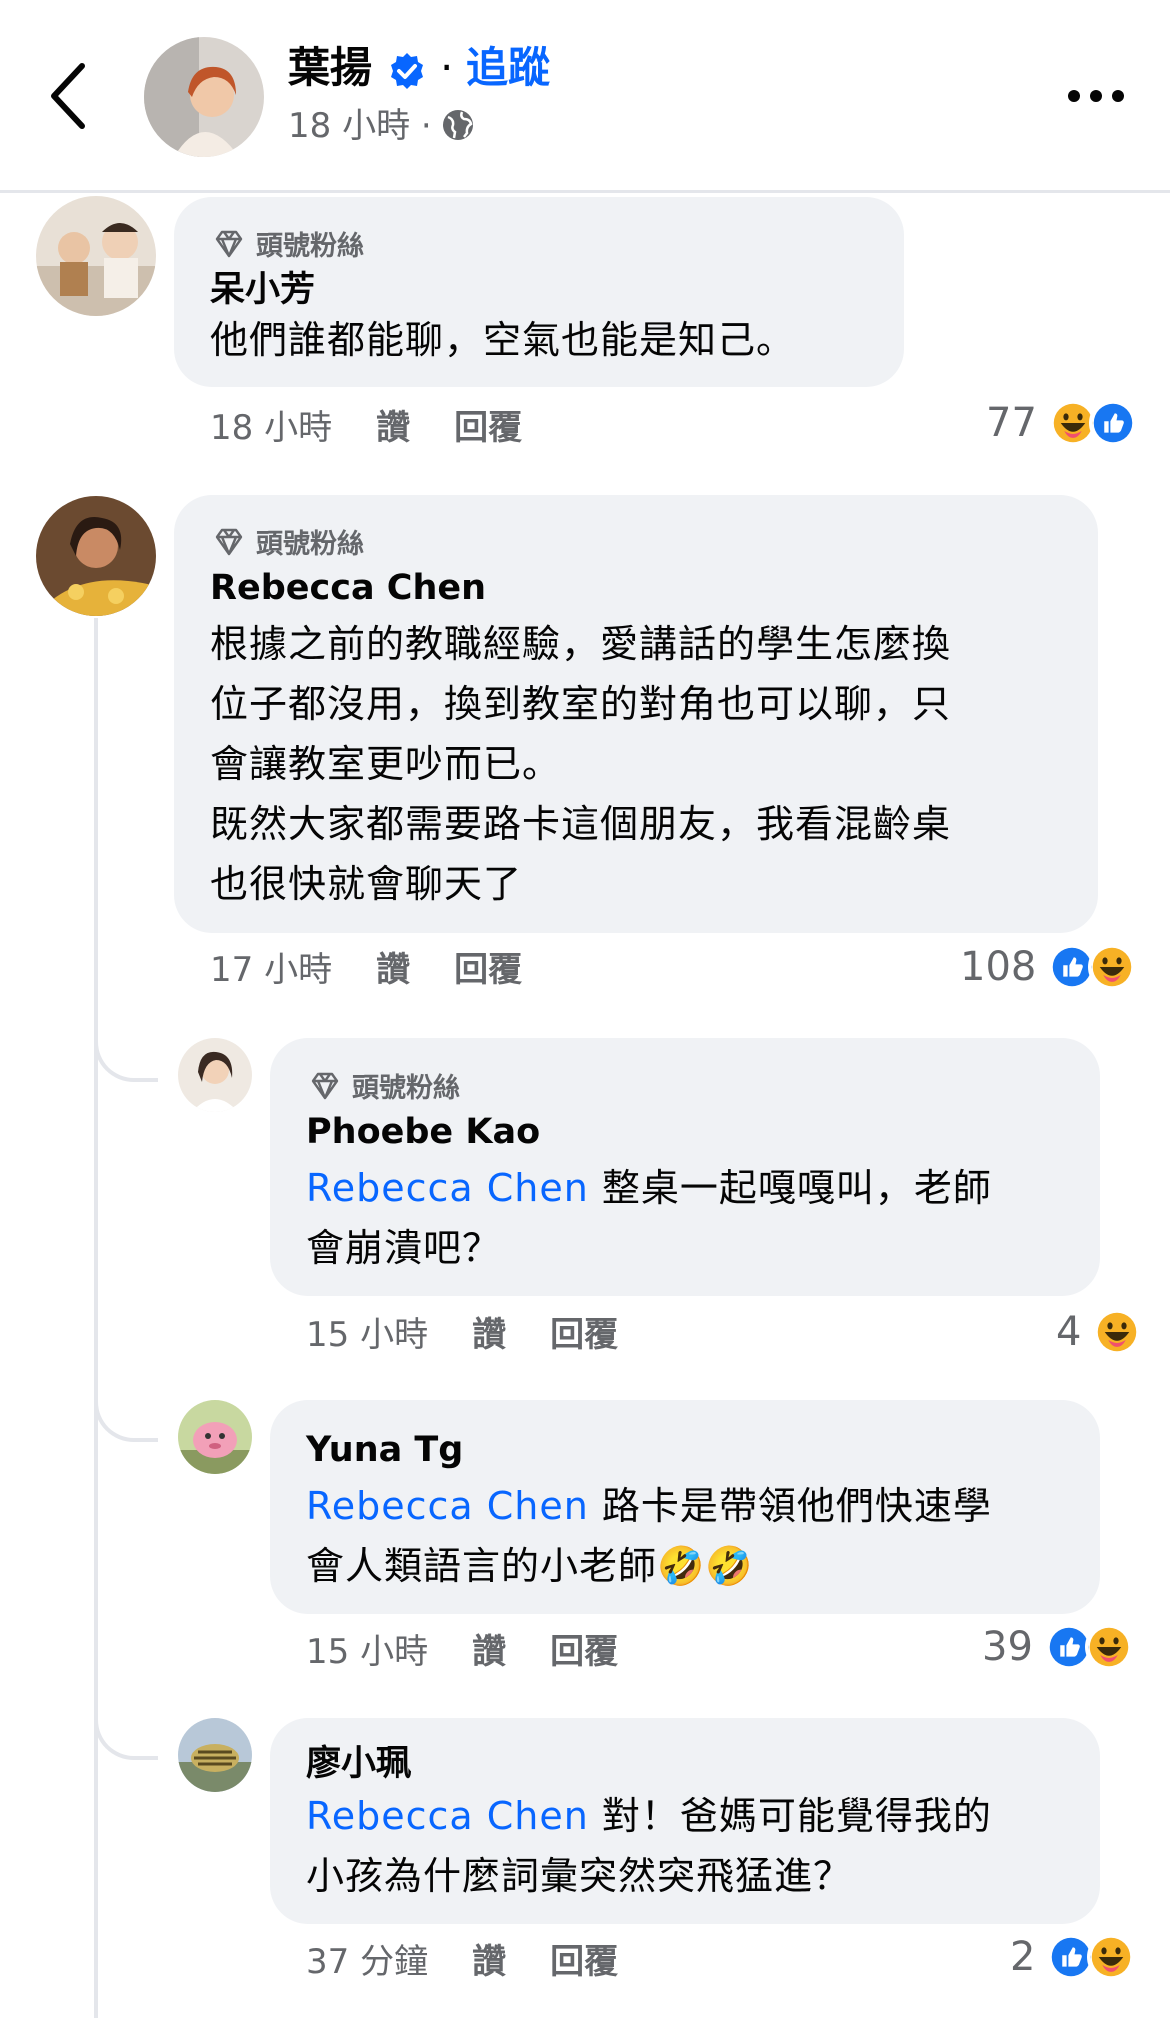 The width and height of the screenshot is (1170, 2018). I want to click on comment-actions: 37 分鐘 讚 回覆, so click(484, 1962).